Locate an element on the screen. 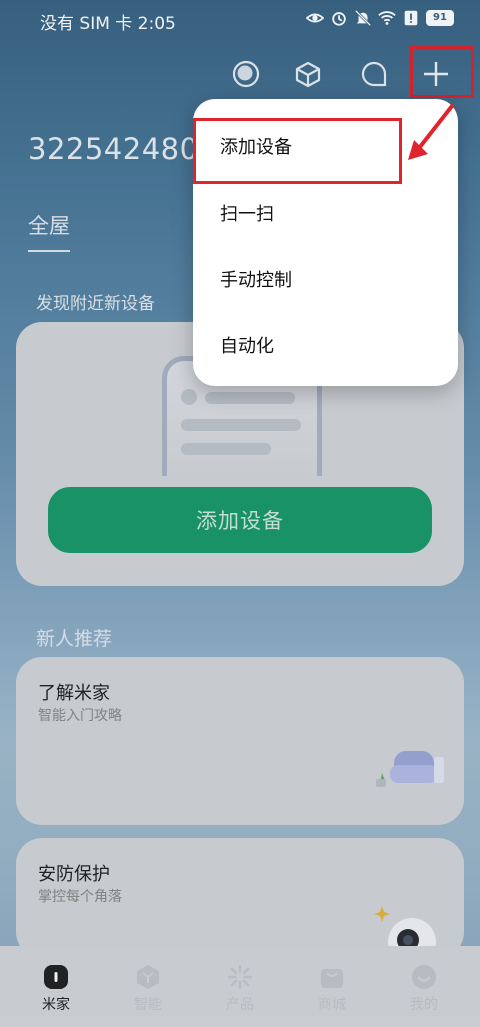  nav-label: 米家 is located at coordinates (56, 1005).